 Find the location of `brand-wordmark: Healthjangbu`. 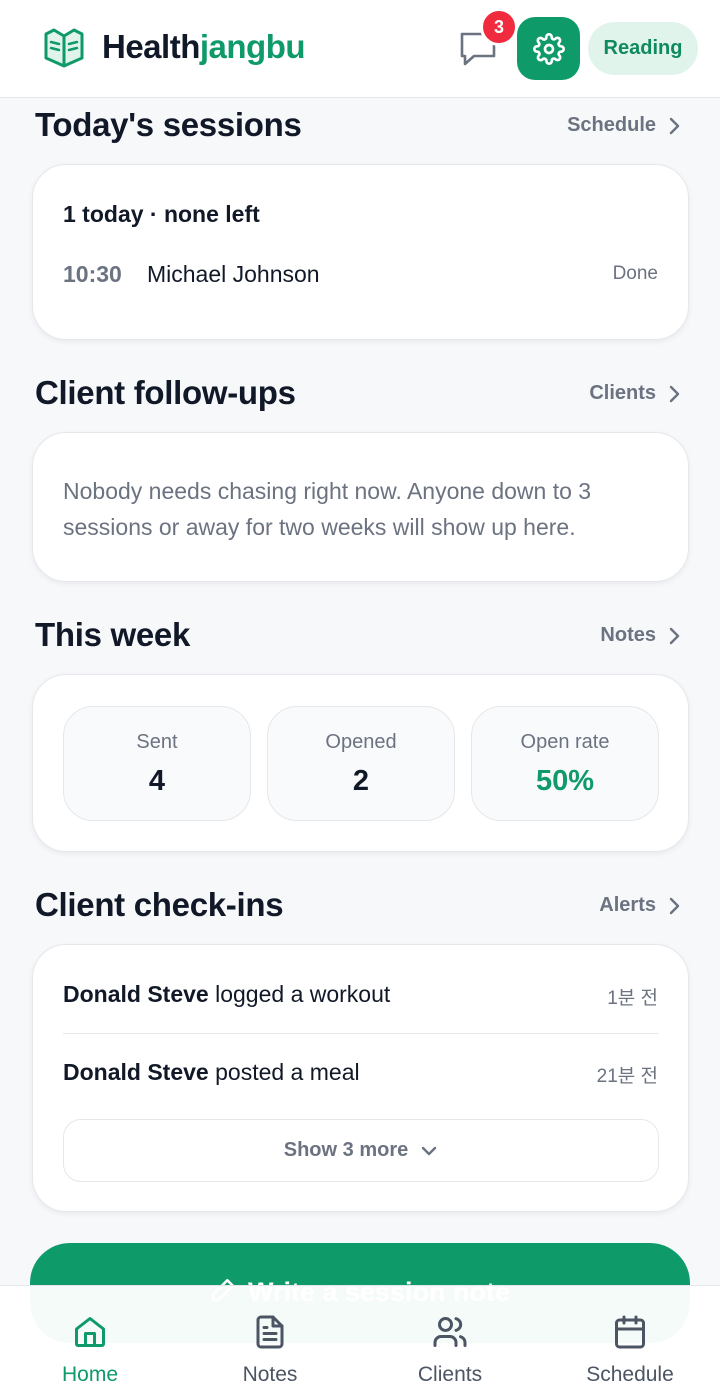

brand-wordmark: Healthjangbu is located at coordinates (204, 47).